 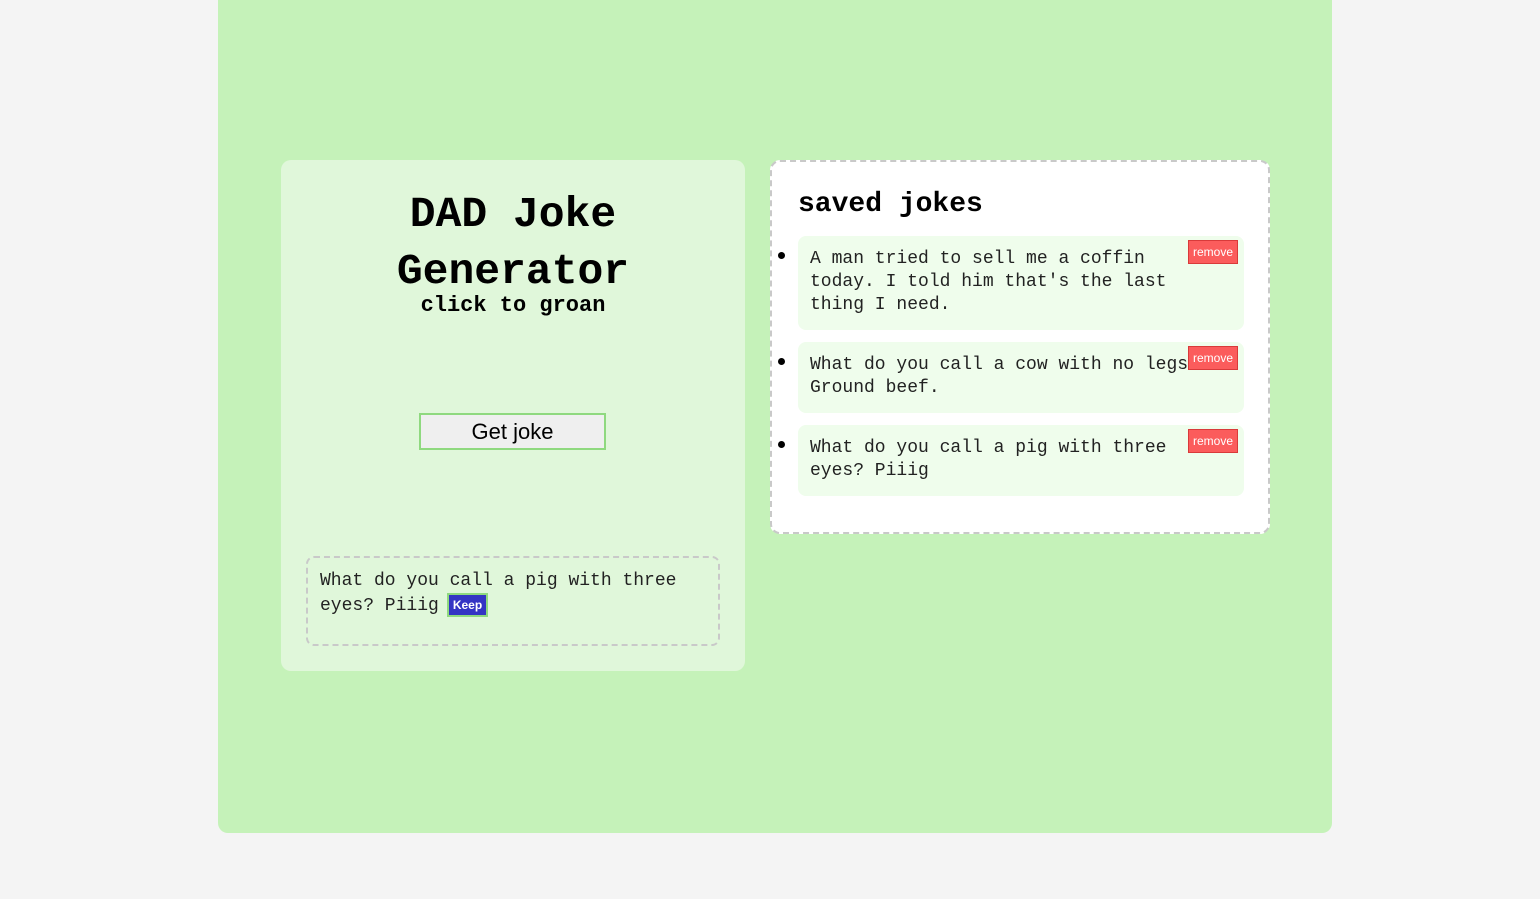 What do you see at coordinates (890, 204) in the screenshot?
I see `saved-jokes-title: saved jokes` at bounding box center [890, 204].